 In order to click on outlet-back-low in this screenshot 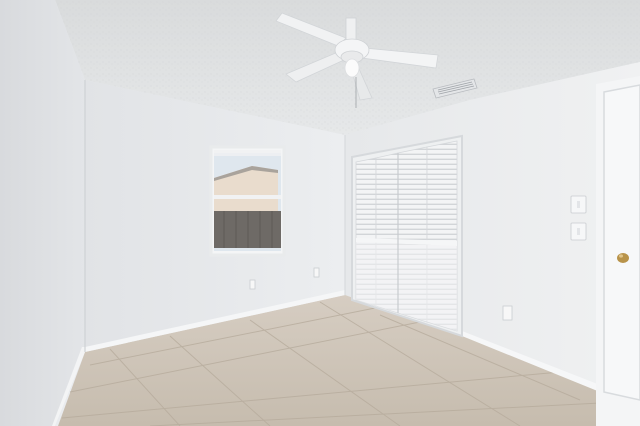, I will do `click(252, 284)`.